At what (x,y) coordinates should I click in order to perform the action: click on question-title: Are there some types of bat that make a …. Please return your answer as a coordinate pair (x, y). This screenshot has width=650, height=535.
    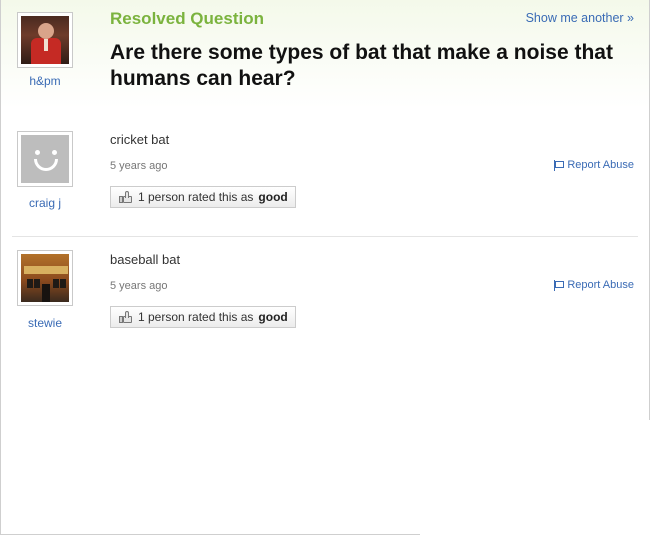
    Looking at the image, I should click on (361, 65).